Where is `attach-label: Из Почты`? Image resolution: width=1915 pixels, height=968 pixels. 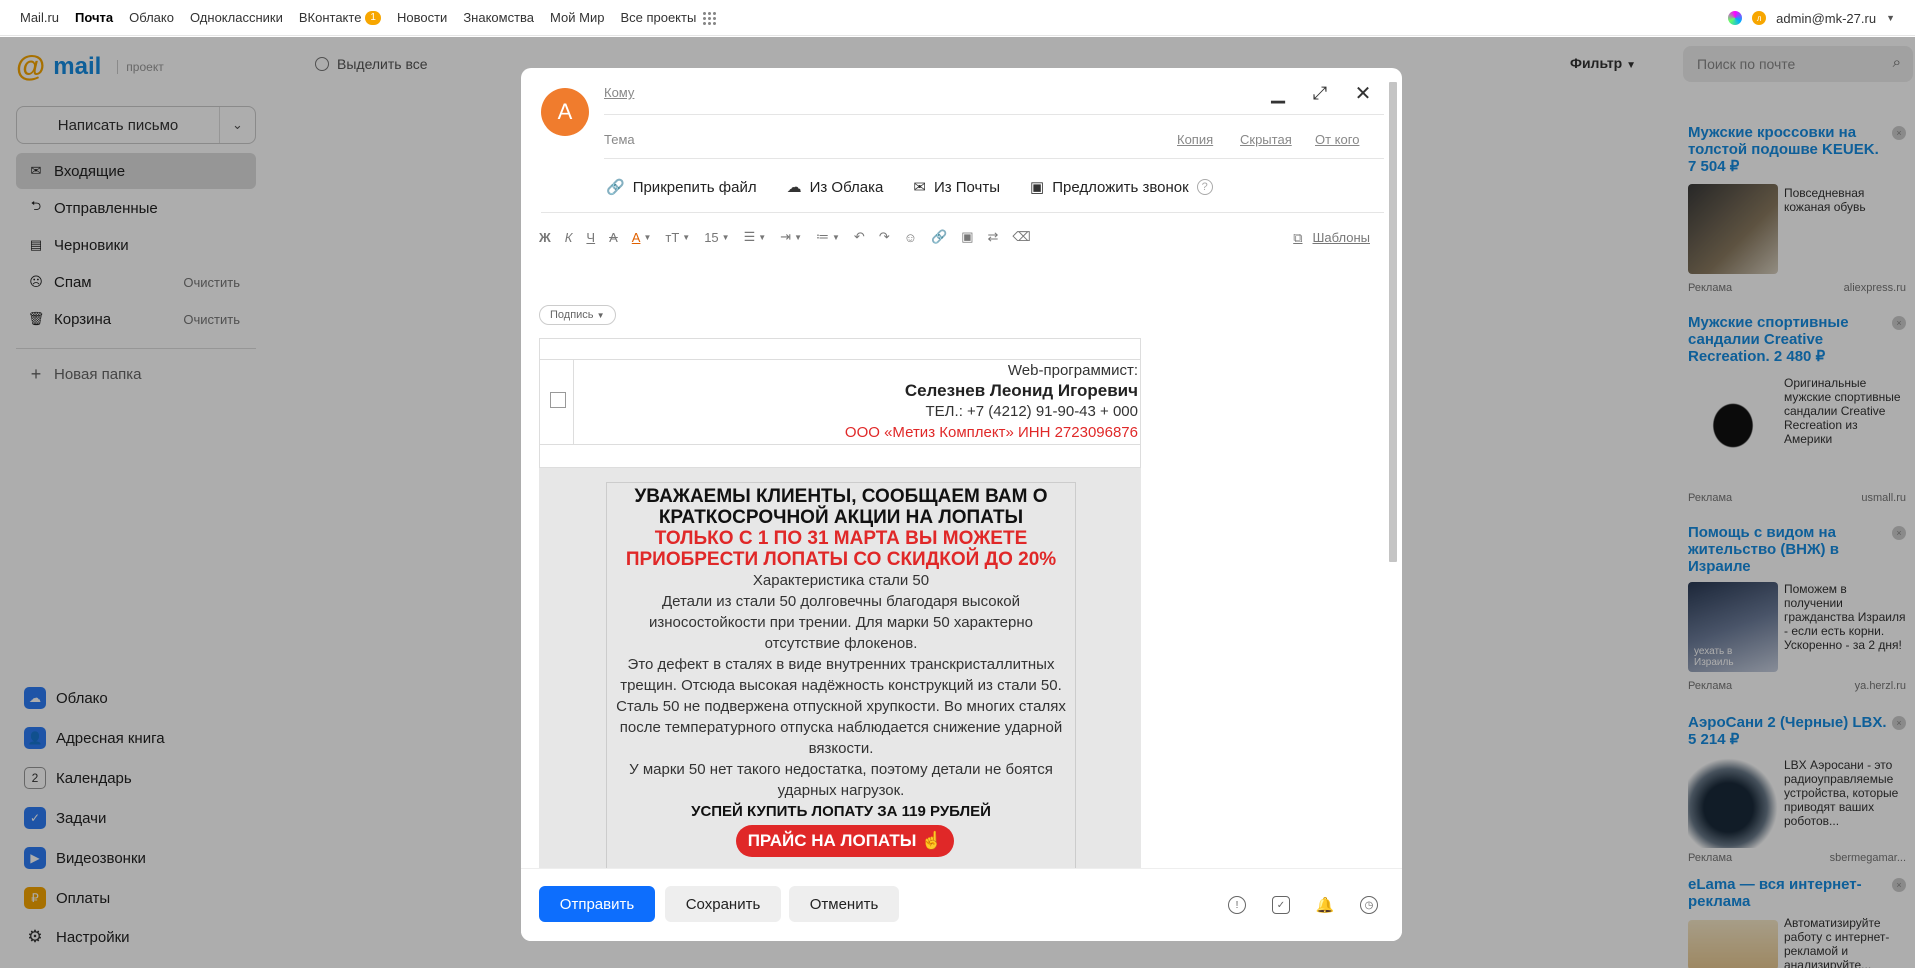 attach-label: Из Почты is located at coordinates (967, 187).